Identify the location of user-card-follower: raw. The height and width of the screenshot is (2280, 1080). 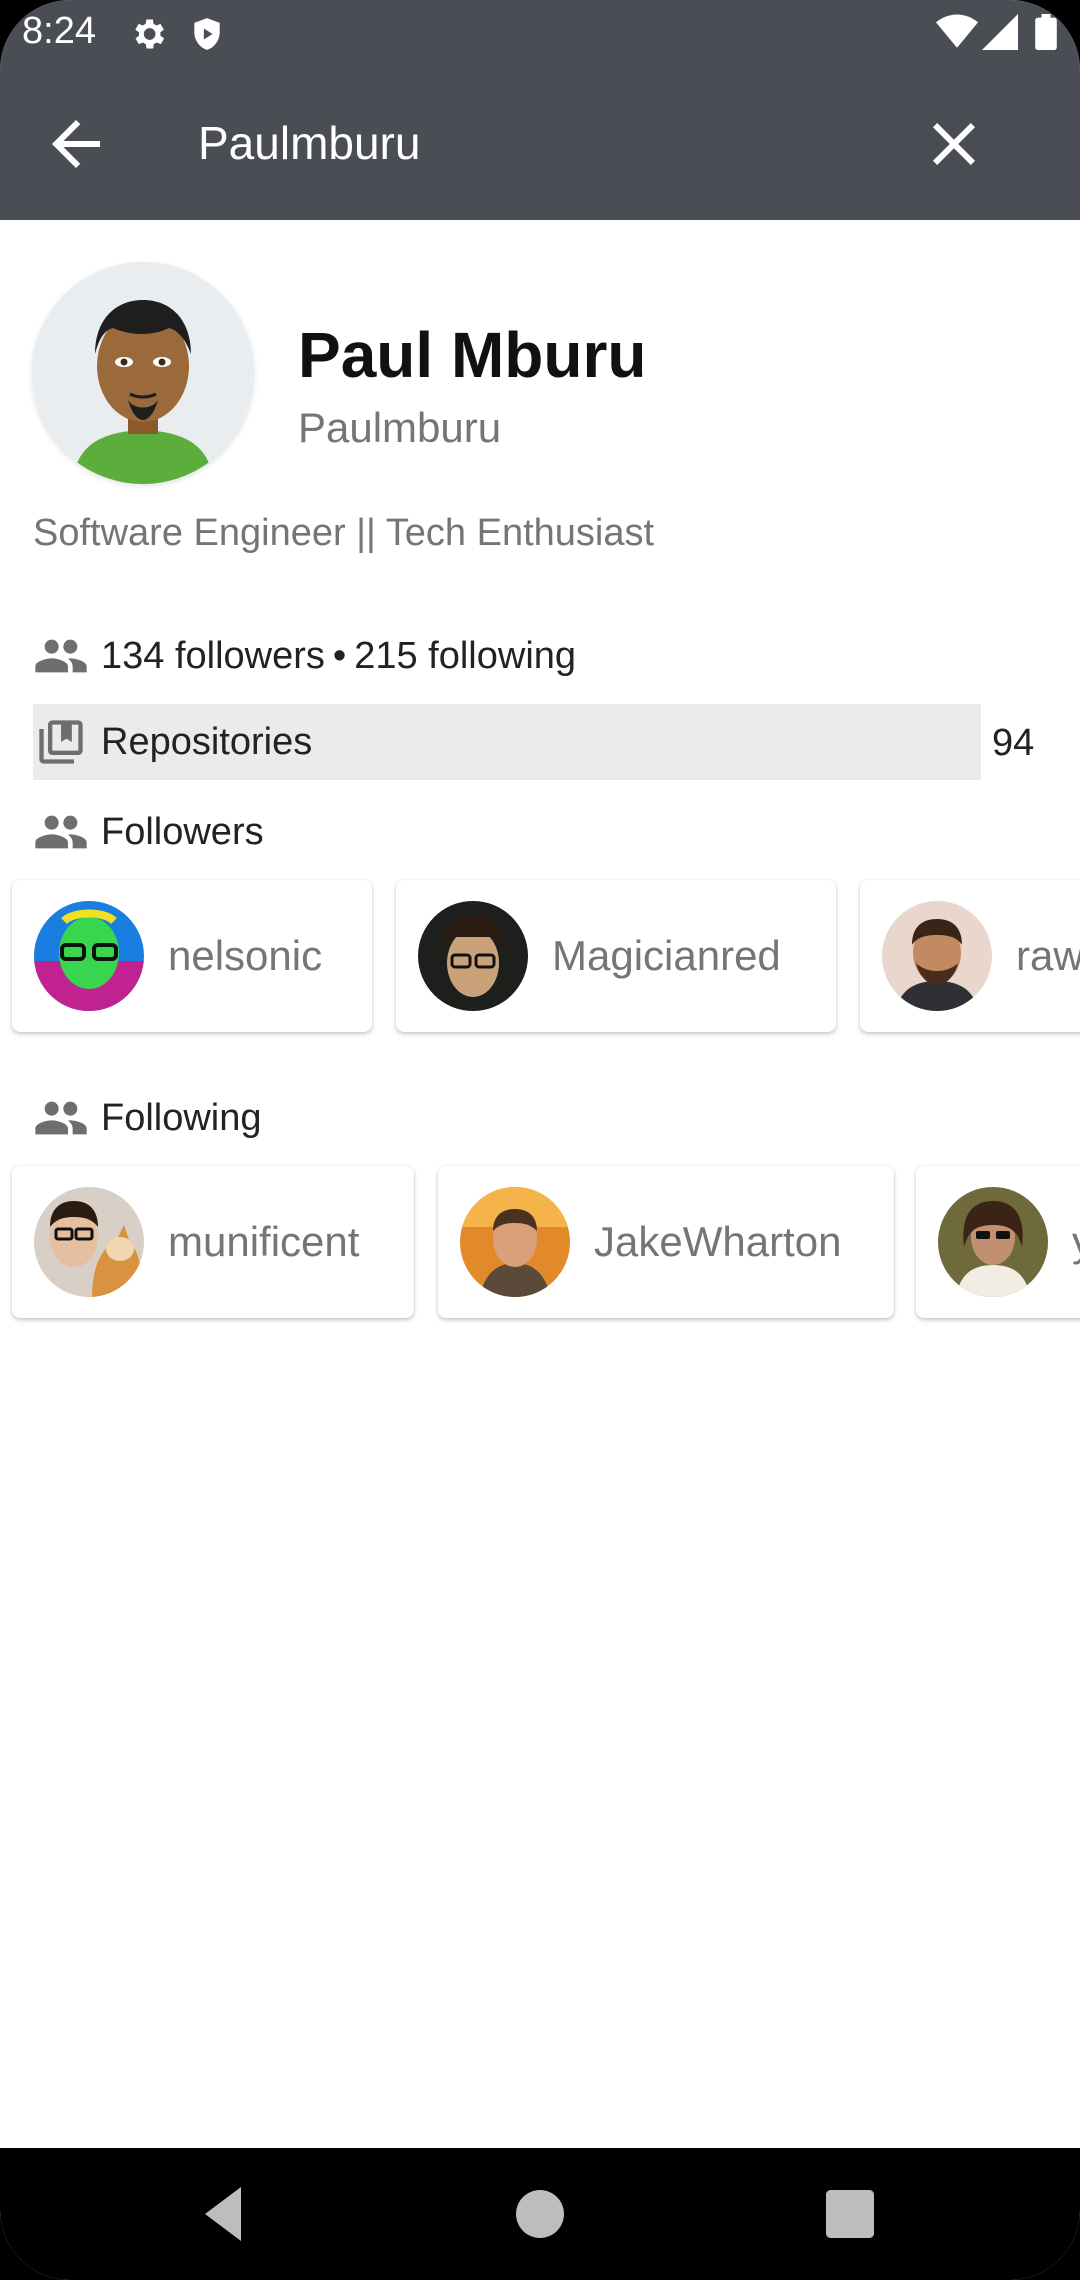
(970, 956).